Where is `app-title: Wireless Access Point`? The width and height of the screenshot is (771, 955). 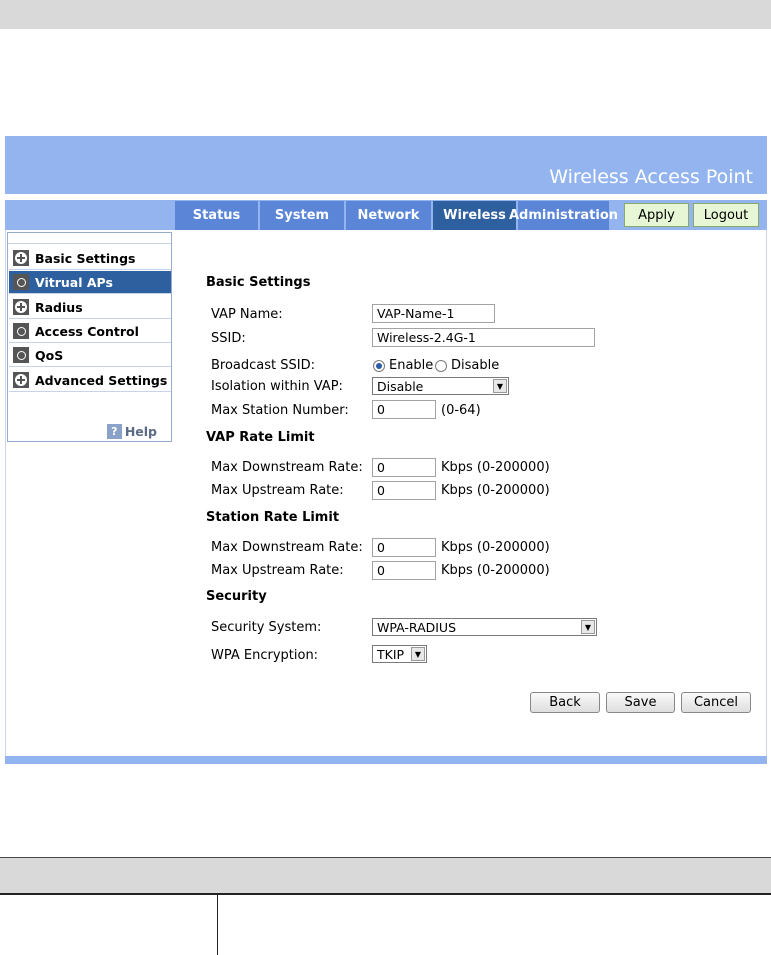 app-title: Wireless Access Point is located at coordinates (651, 177).